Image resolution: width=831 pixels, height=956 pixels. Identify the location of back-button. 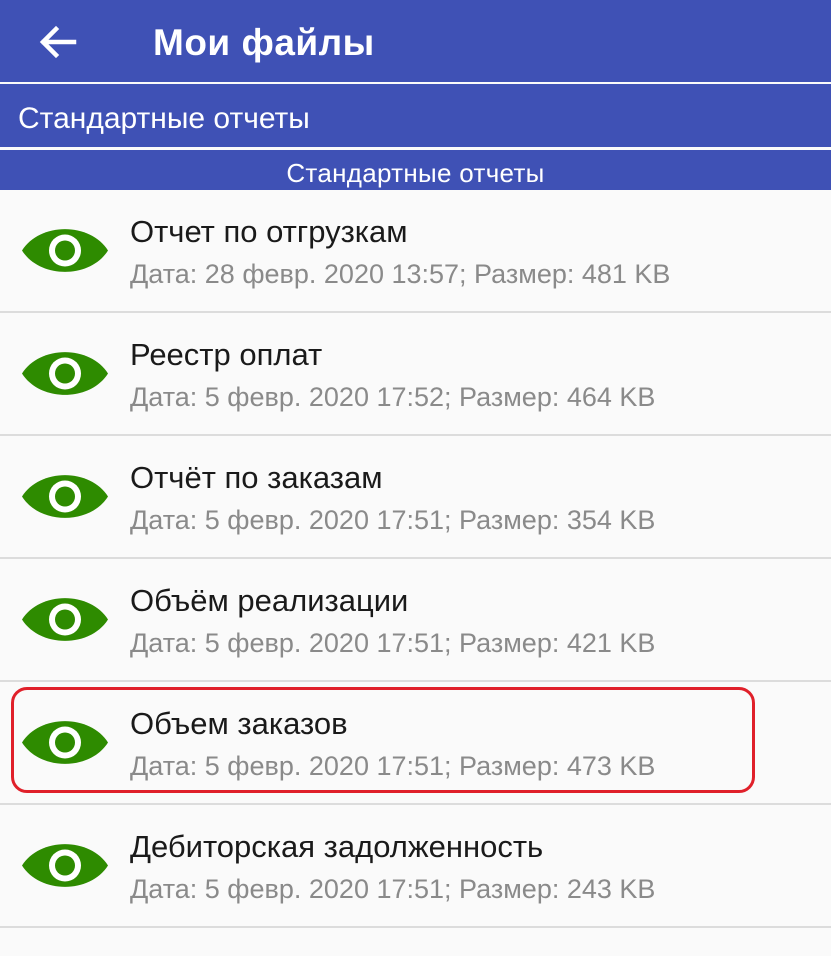
(58, 42).